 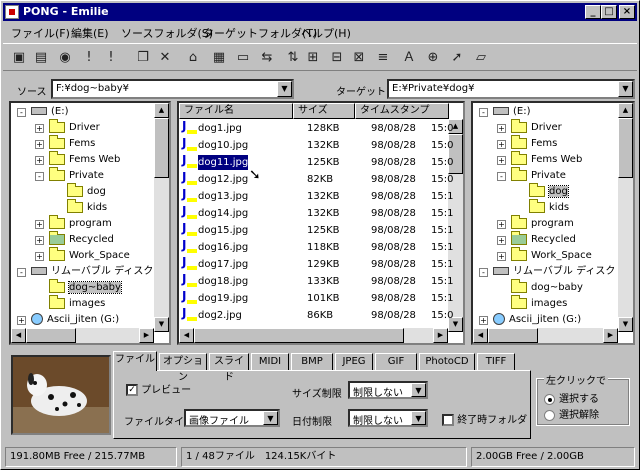 What do you see at coordinates (433, 58) in the screenshot?
I see `filter-icon: ⊕` at bounding box center [433, 58].